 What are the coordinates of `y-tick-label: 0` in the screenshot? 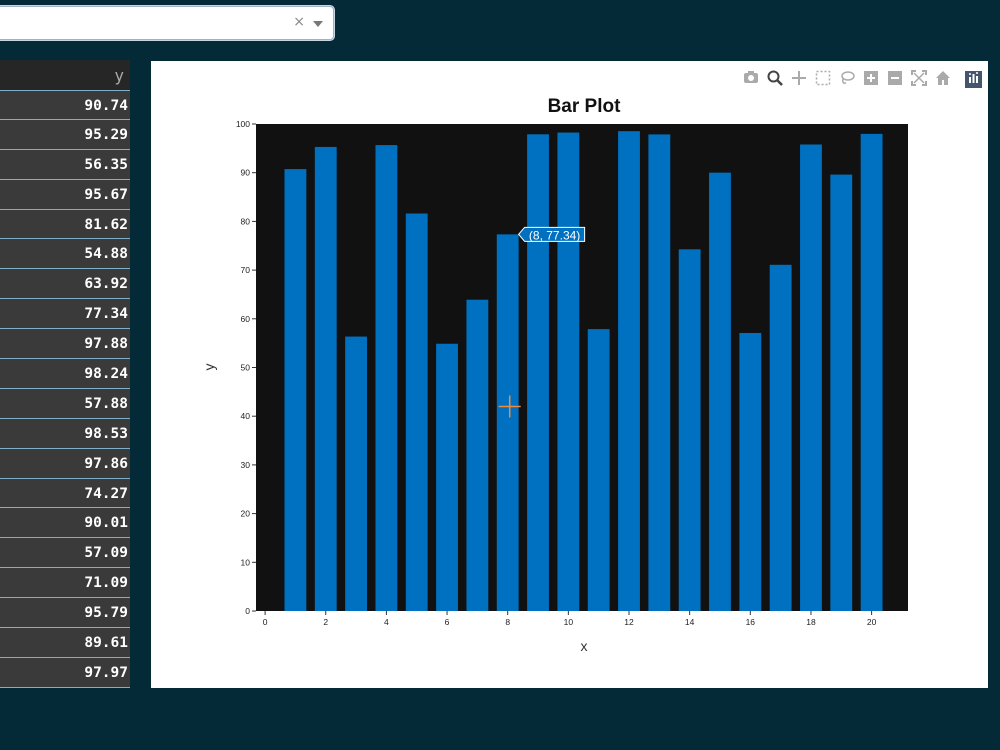 It's located at (247, 611).